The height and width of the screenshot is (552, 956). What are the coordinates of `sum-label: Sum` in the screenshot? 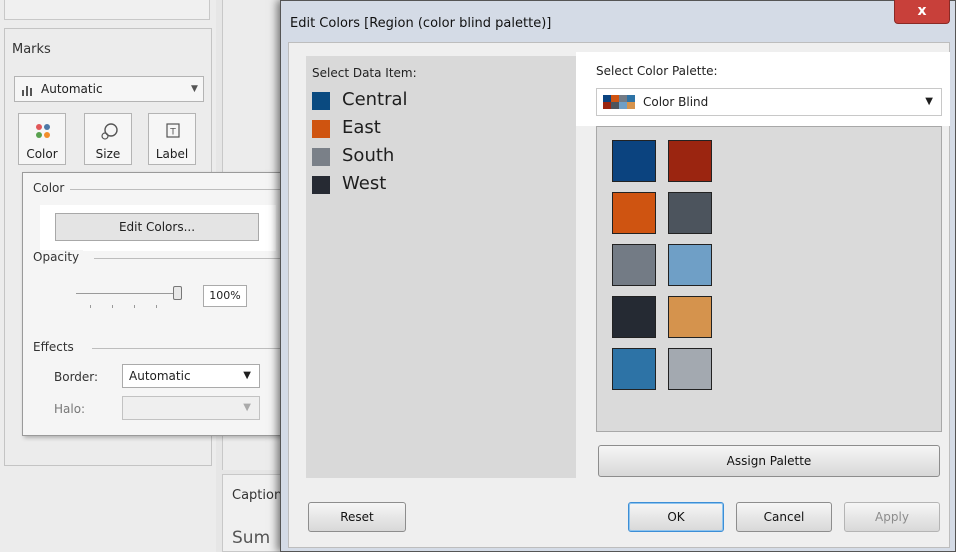 It's located at (251, 538).